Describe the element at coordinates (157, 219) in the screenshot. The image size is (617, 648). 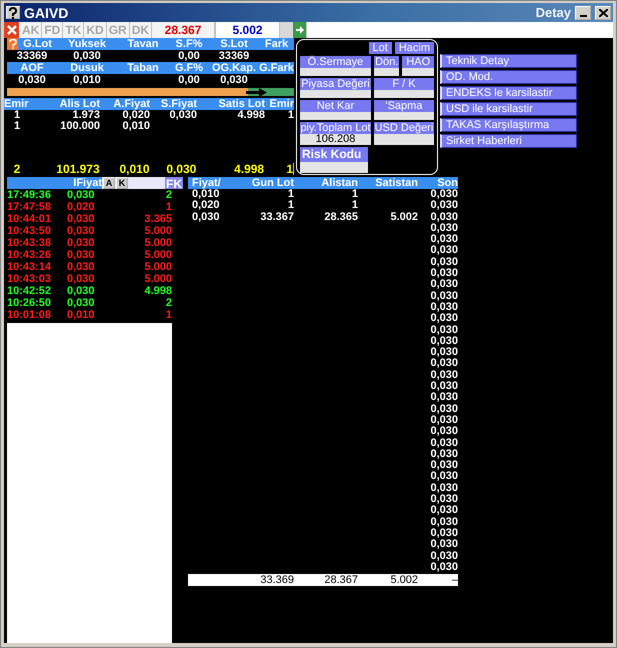
I see `table-cell-text: 3.365` at that location.